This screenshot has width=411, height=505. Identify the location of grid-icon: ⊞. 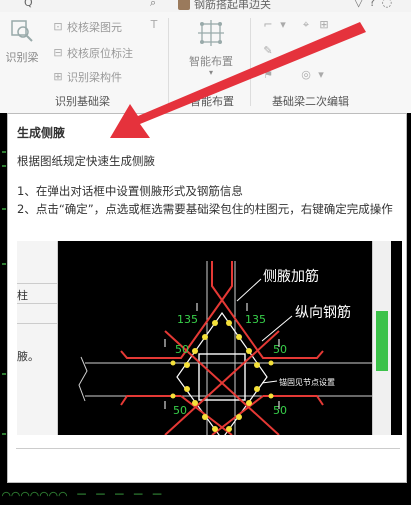
(324, 24).